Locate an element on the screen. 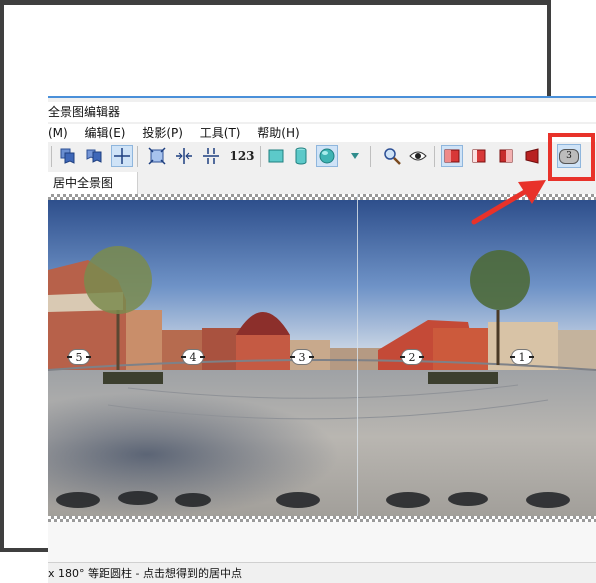 Image resolution: width=596 pixels, height=583 pixels. tab-label: 居中全景图 is located at coordinates (83, 183).